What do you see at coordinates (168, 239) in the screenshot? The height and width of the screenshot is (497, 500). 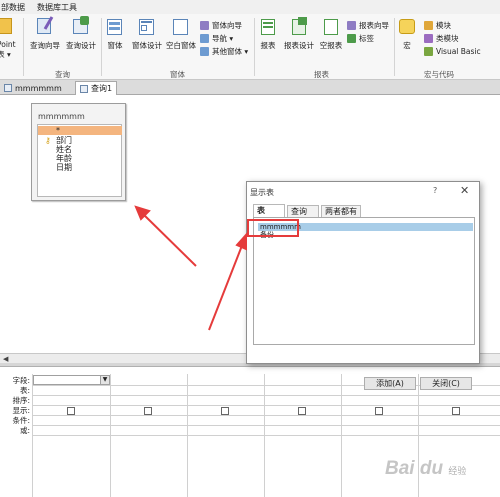 I see `arrow-to-field-list` at bounding box center [168, 239].